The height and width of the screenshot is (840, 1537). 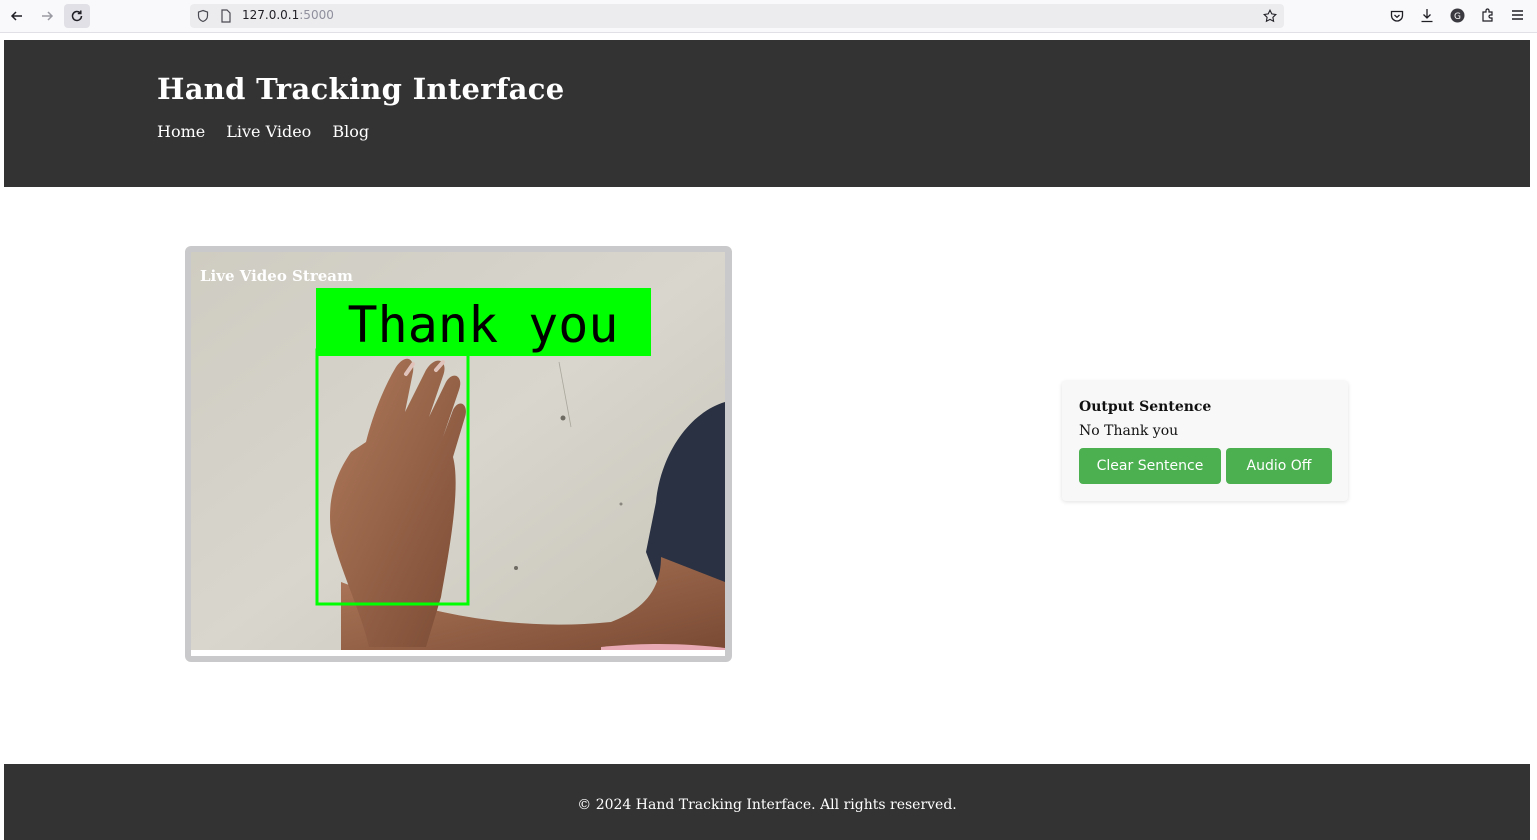 What do you see at coordinates (1270, 16) in the screenshot?
I see `bookmark-star-icon` at bounding box center [1270, 16].